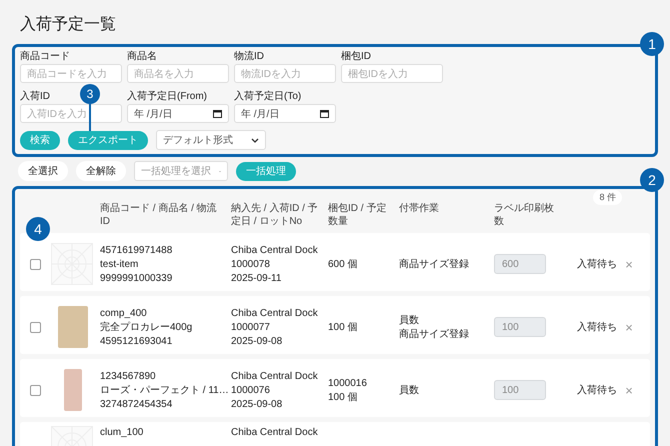 The height and width of the screenshot is (446, 670). Describe the element at coordinates (343, 264) in the screenshot. I see `quantity-info: 600 個` at that location.